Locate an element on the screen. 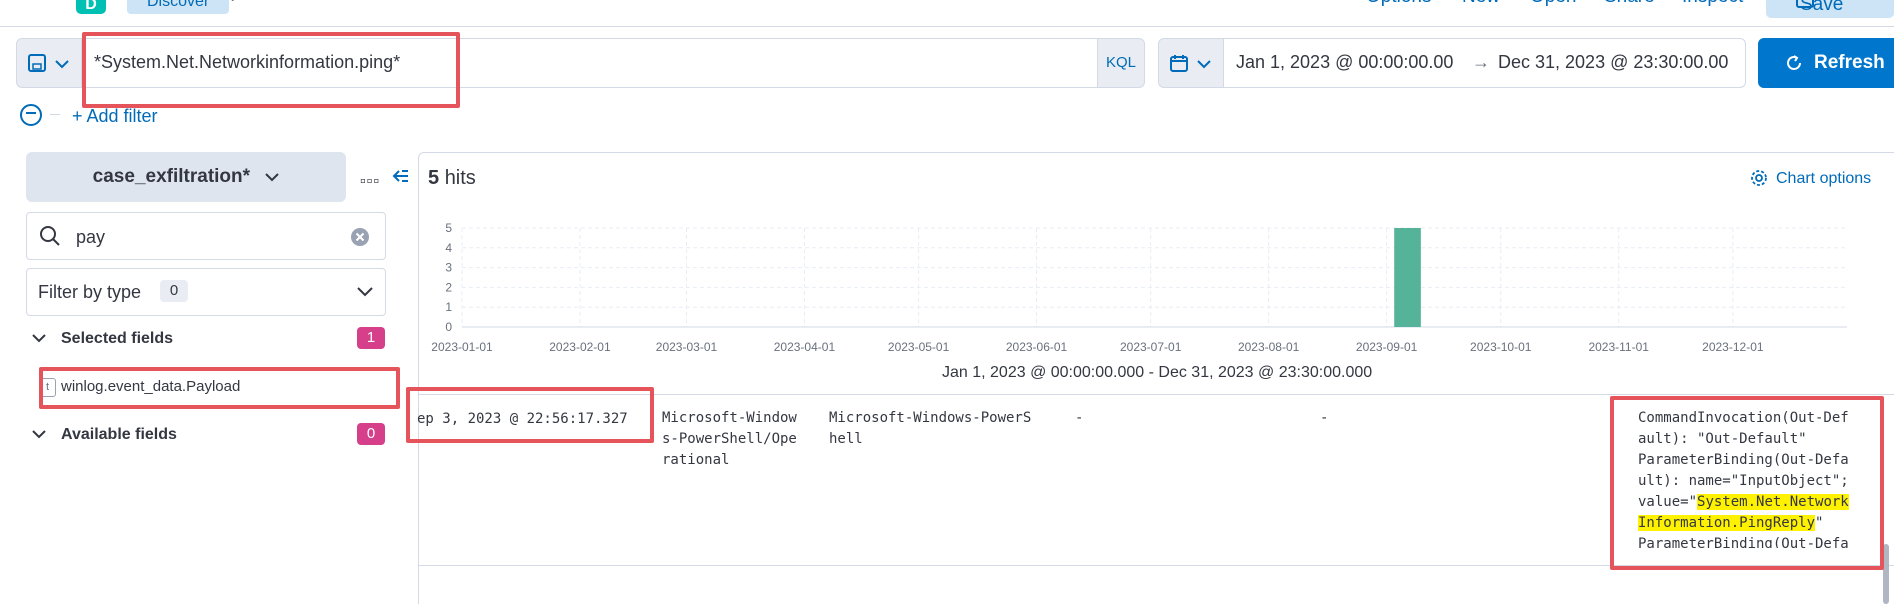  y-tick-label: 4 is located at coordinates (448, 248).